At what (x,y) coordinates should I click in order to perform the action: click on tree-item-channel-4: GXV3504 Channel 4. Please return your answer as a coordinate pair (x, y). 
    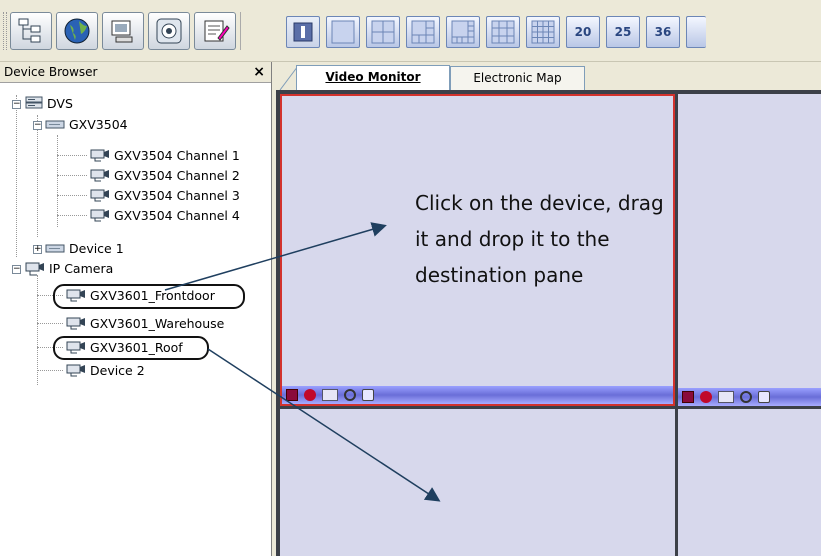
    Looking at the image, I should click on (165, 215).